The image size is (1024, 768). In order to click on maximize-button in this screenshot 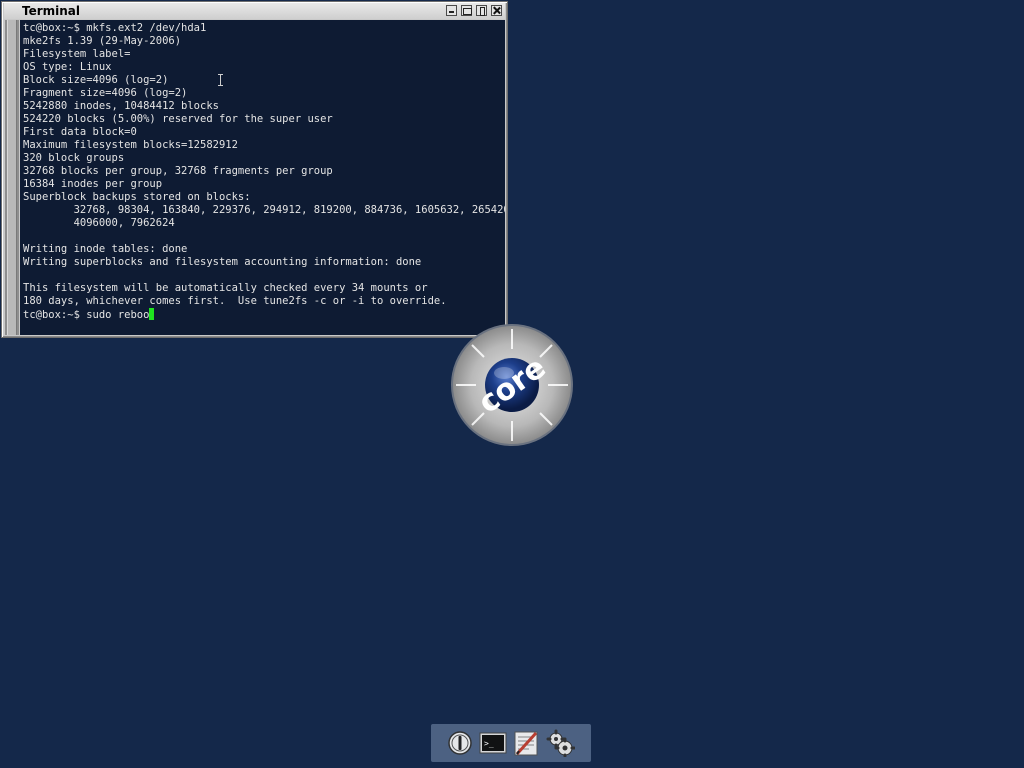, I will do `click(466, 10)`.